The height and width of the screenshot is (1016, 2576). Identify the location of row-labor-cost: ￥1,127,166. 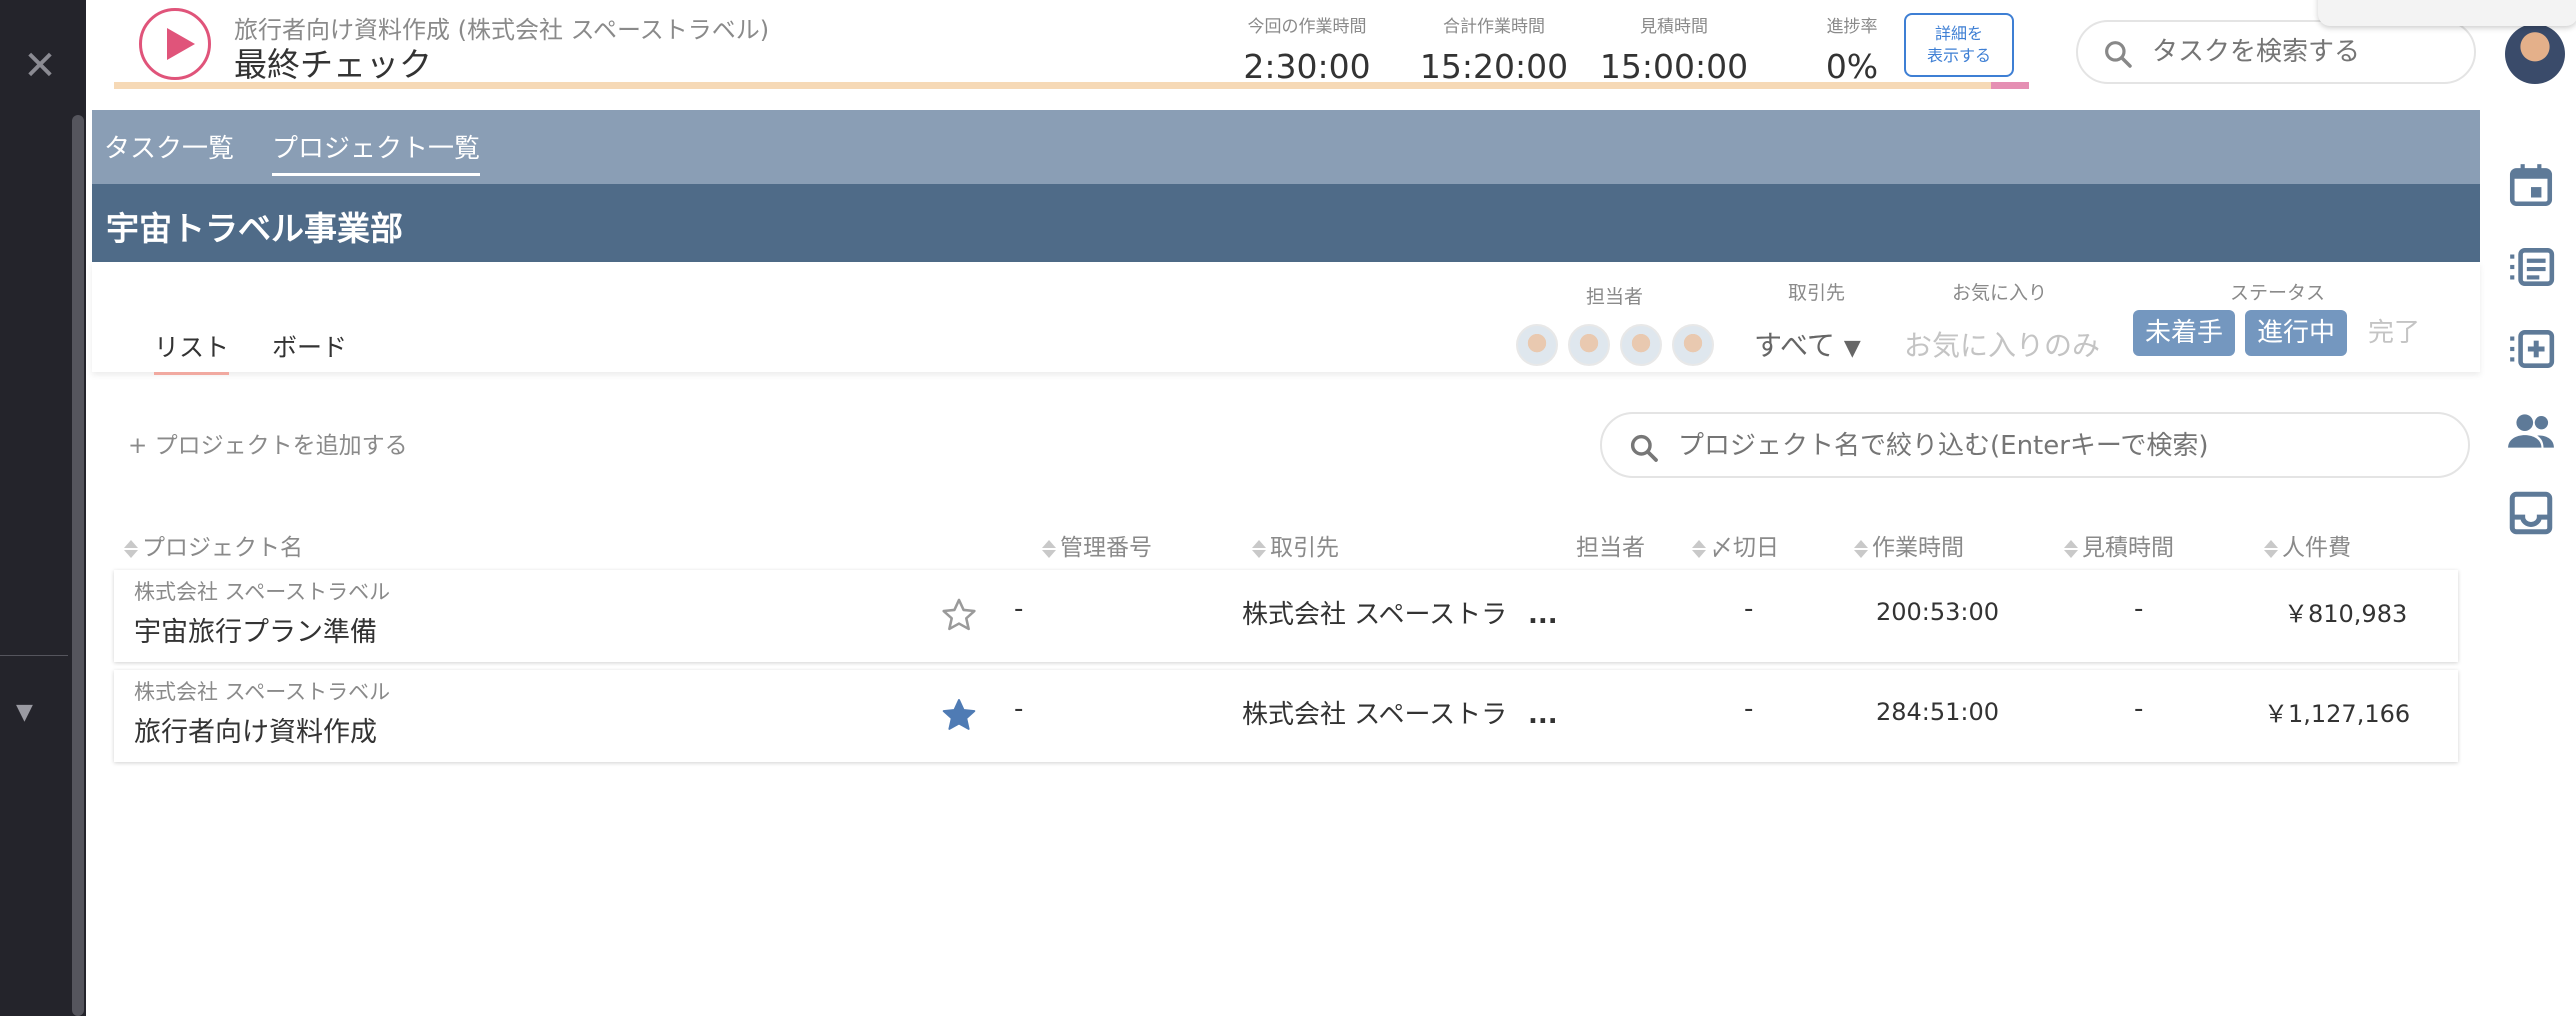
(2337, 714).